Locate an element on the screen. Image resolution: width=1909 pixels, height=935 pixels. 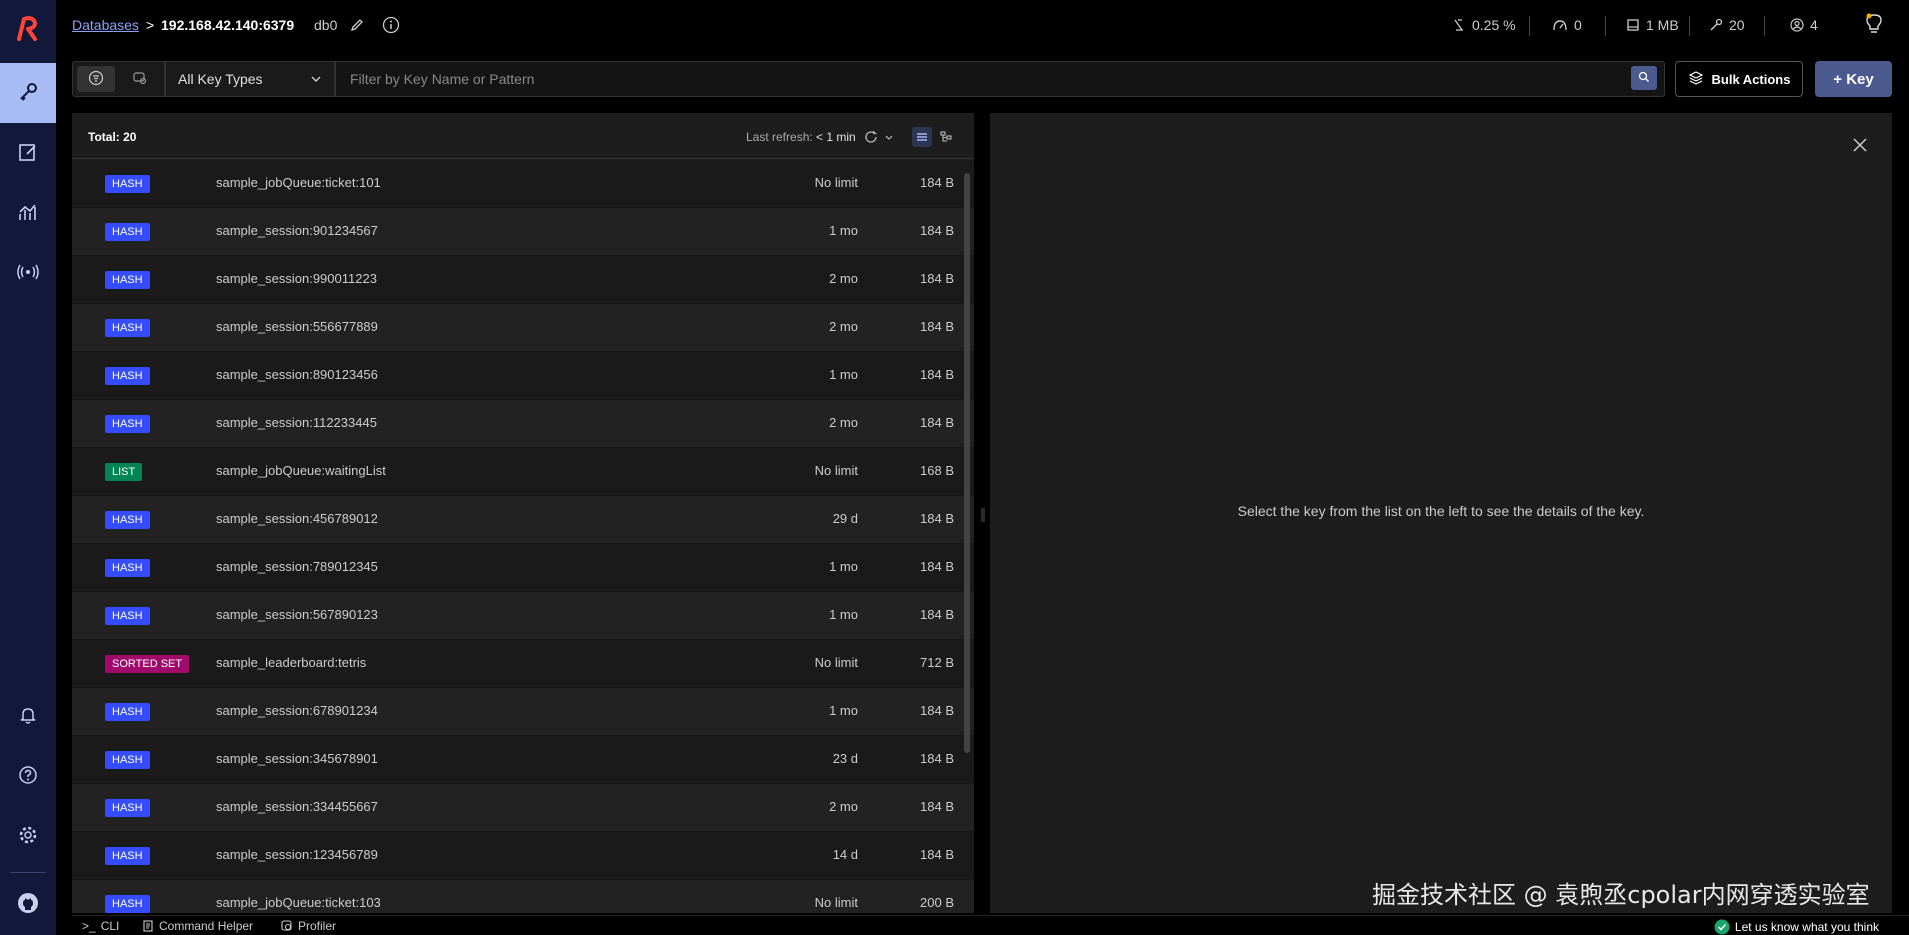
key-name: sample_session:789012345 is located at coordinates (297, 566).